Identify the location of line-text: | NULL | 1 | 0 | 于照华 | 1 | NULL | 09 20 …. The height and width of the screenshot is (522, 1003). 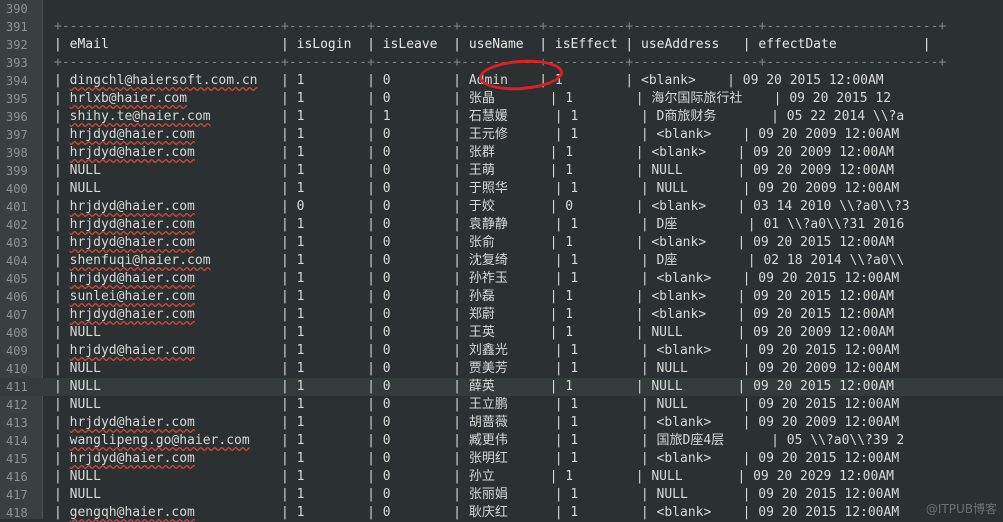
(477, 188).